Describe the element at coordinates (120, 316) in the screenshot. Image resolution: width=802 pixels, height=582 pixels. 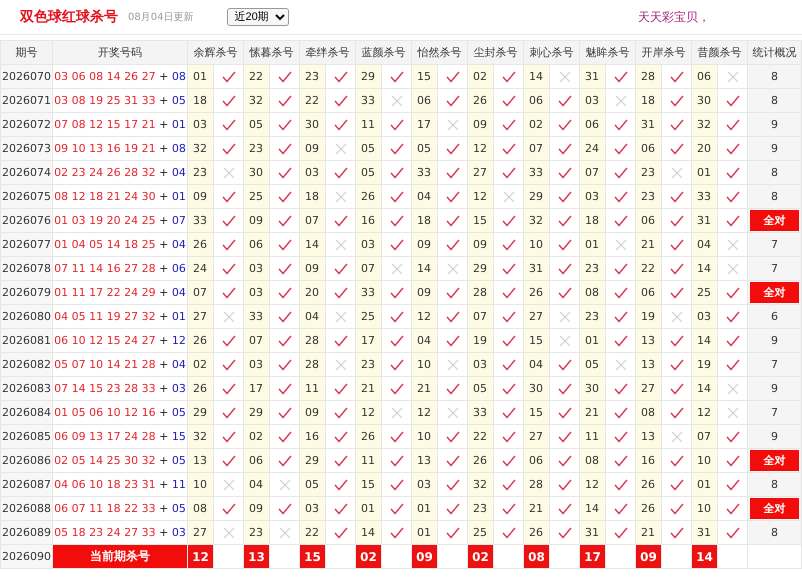
I see `draw-numbers: 04 05 11 19 27 32 + 01` at that location.